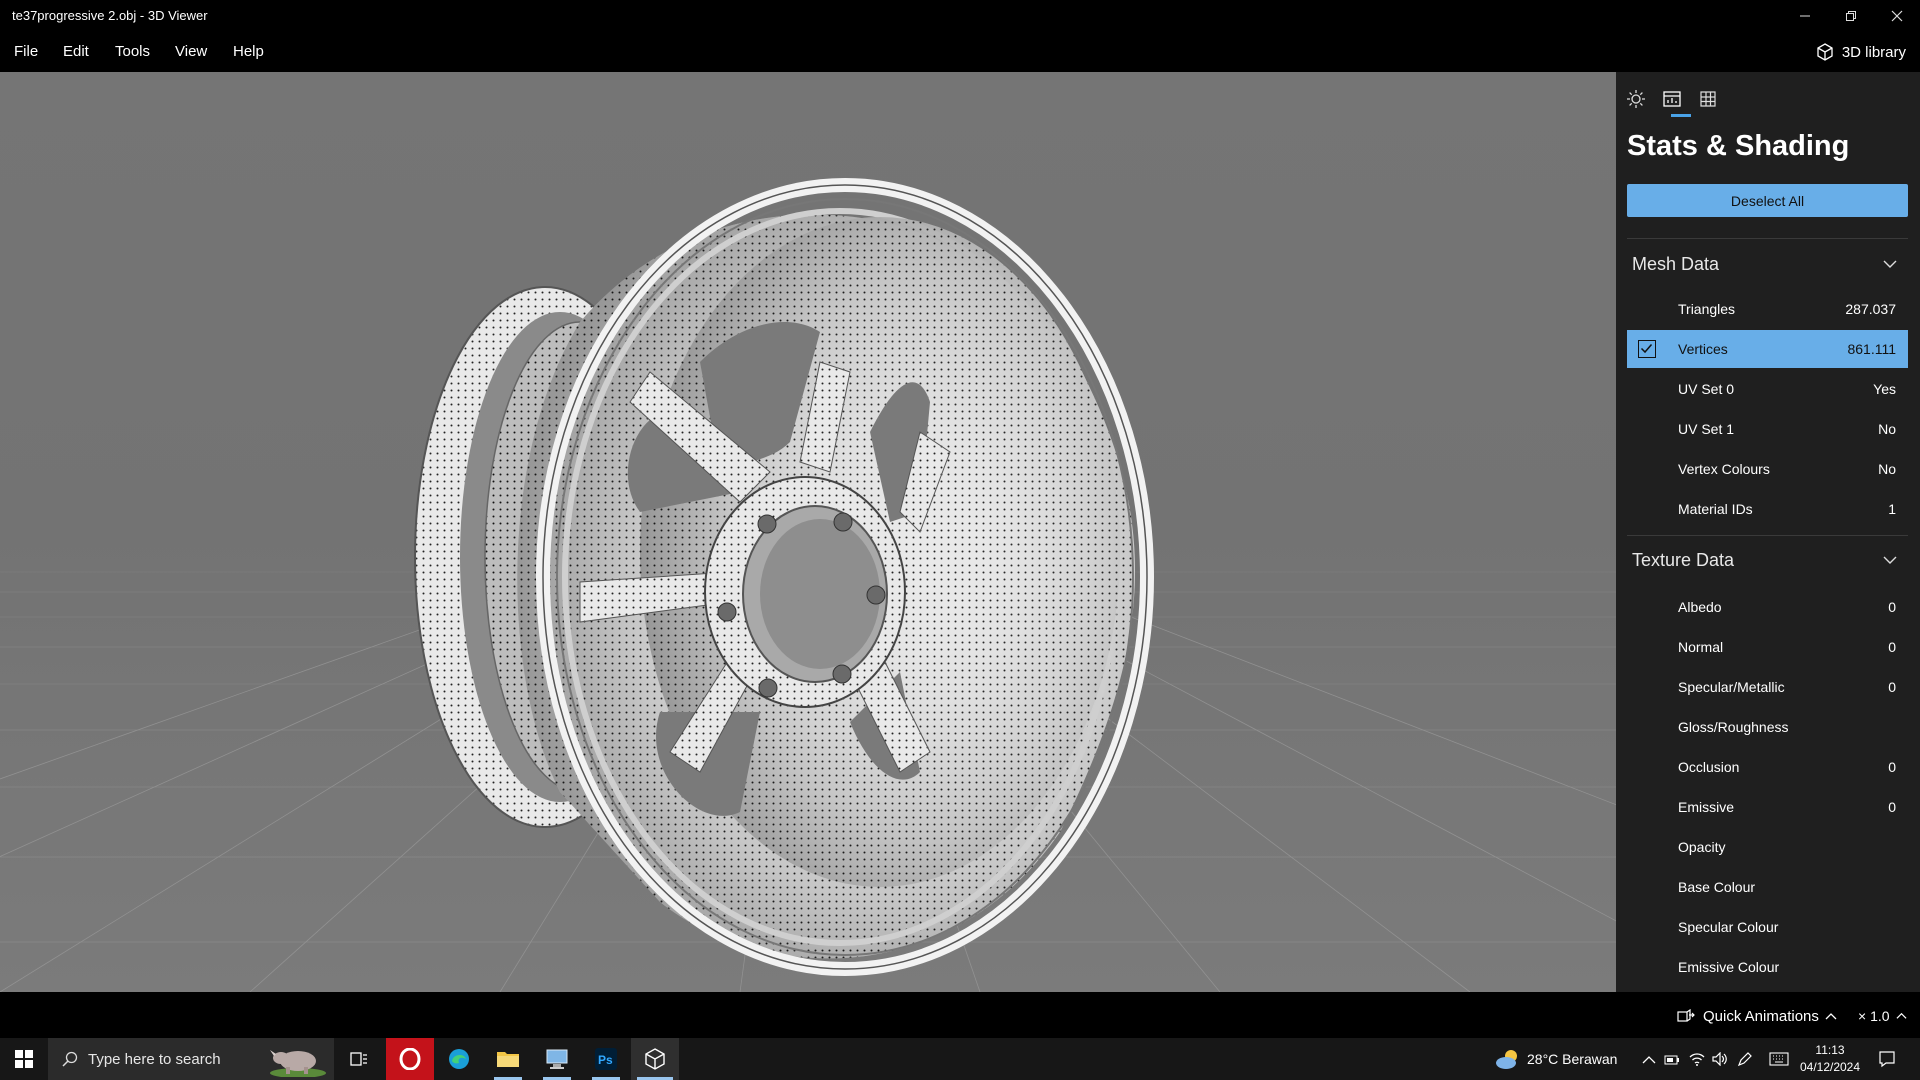 The width and height of the screenshot is (1920, 1080). I want to click on menu-bar: File Edit Tools View Help 3D library, so click(960, 51).